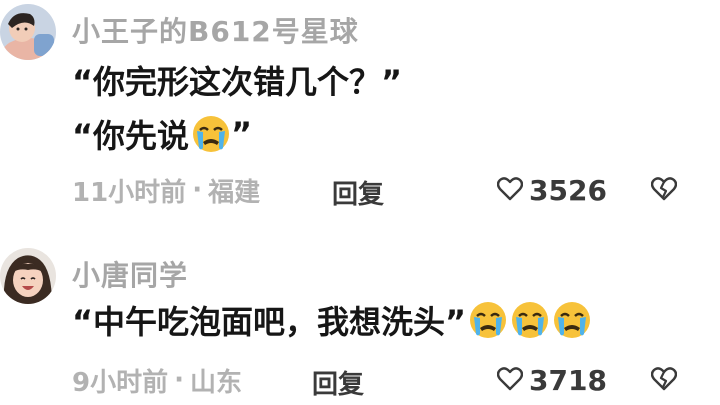 The image size is (720, 405). I want to click on username: 小王子的B612号星球, so click(215, 30).